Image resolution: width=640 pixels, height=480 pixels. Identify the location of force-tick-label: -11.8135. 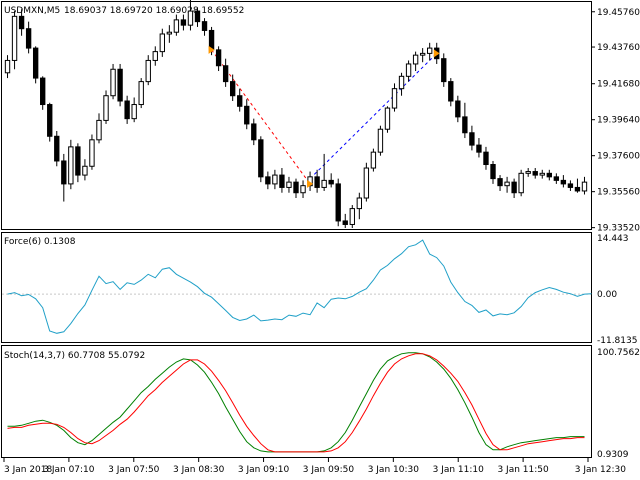
(617, 341).